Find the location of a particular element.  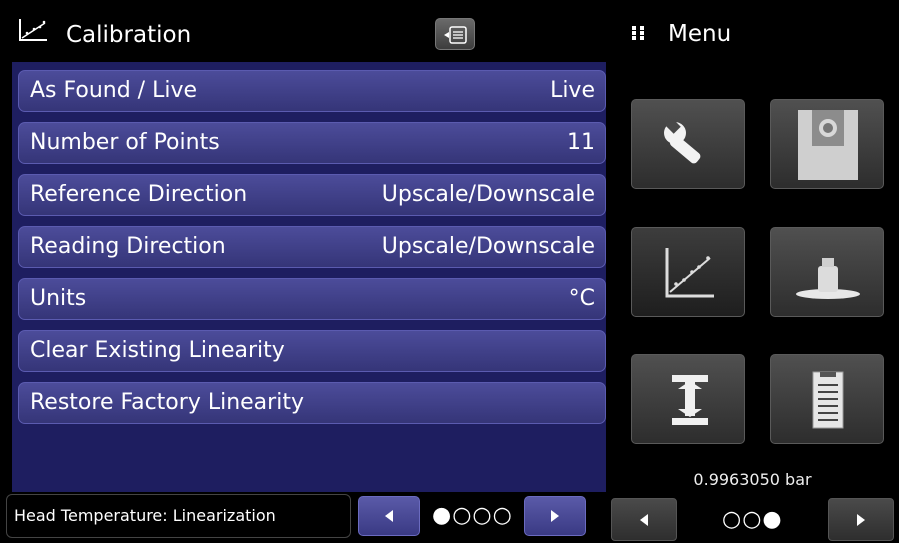

units-row: Units °C is located at coordinates (312, 299).